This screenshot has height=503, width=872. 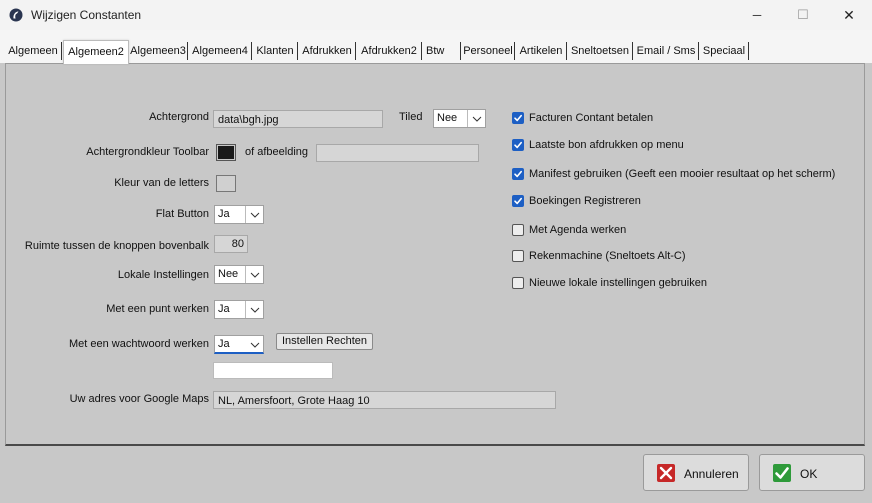 I want to click on set-rights-button: Instellen Rechten, so click(x=324, y=341).